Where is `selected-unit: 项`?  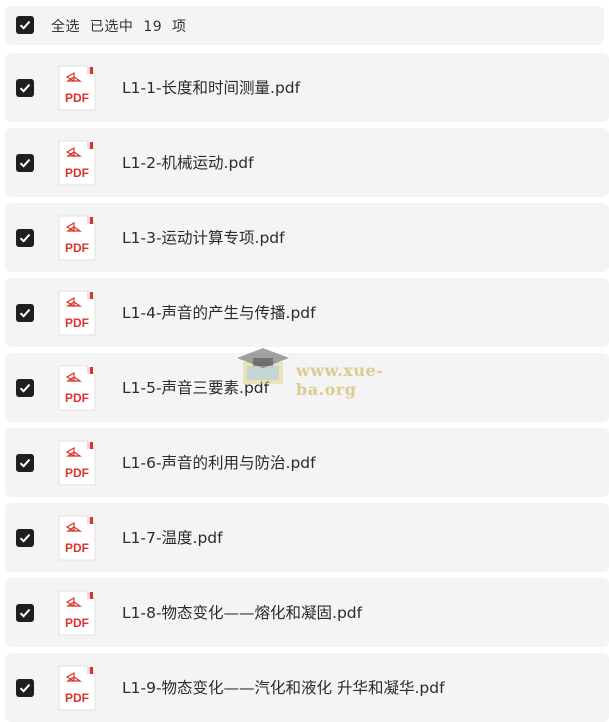 selected-unit: 项 is located at coordinates (179, 27).